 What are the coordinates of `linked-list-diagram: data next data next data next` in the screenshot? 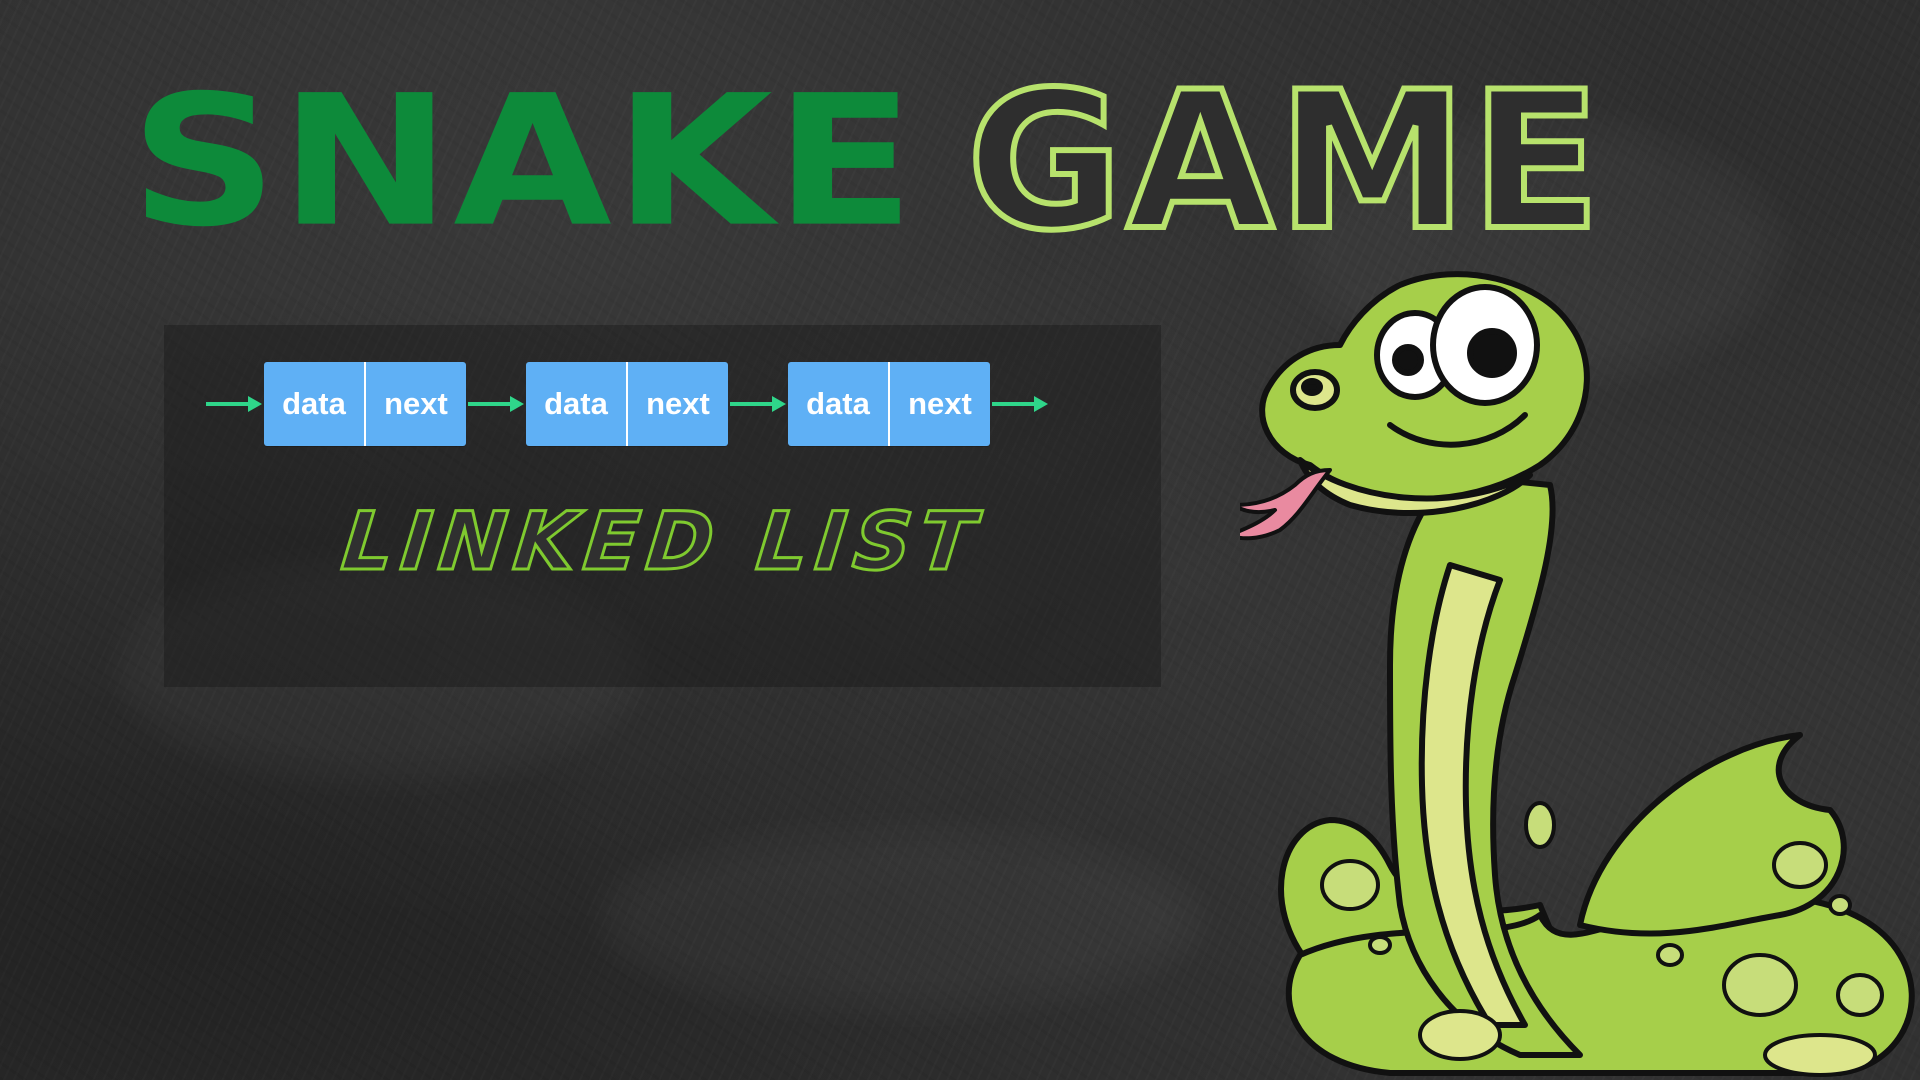 It's located at (627, 404).